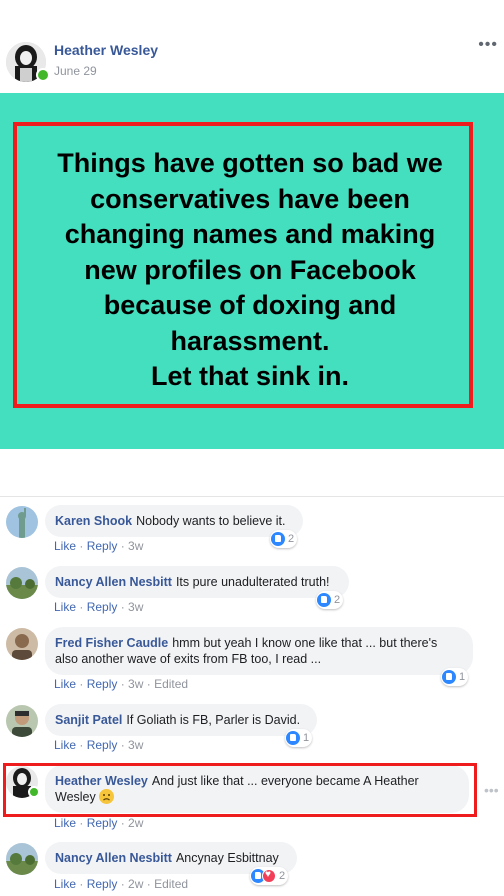  I want to click on comment-actions: Like · Reply · 2w, so click(98, 823).